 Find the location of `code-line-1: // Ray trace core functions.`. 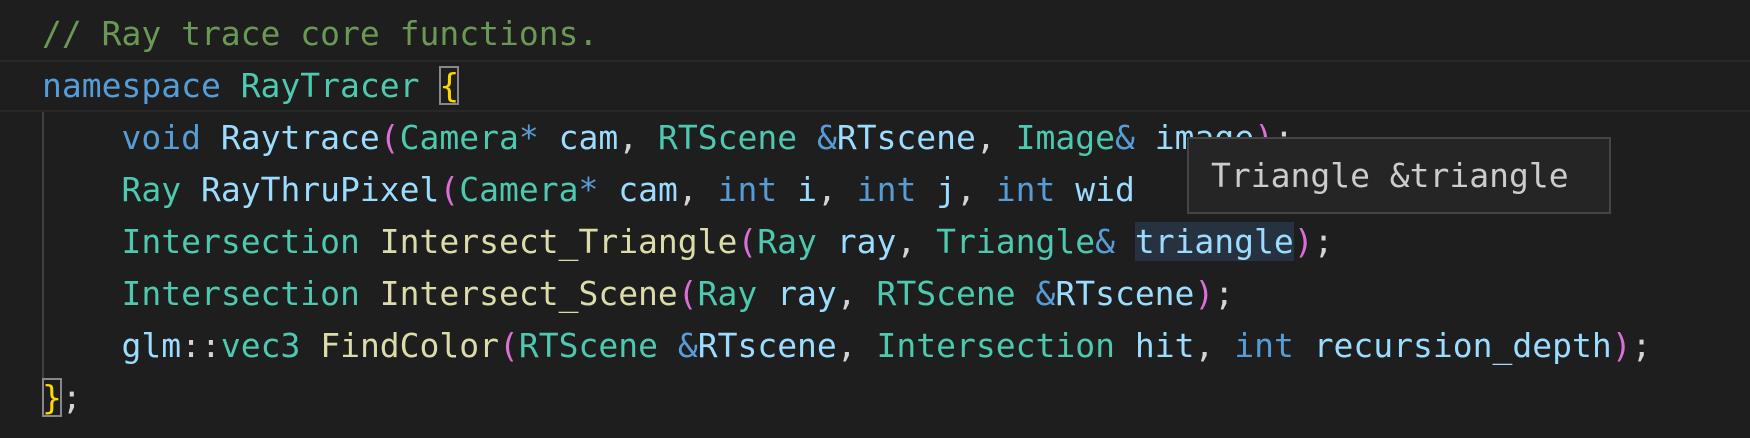

code-line-1: // Ray trace core functions. is located at coordinates (320, 34).